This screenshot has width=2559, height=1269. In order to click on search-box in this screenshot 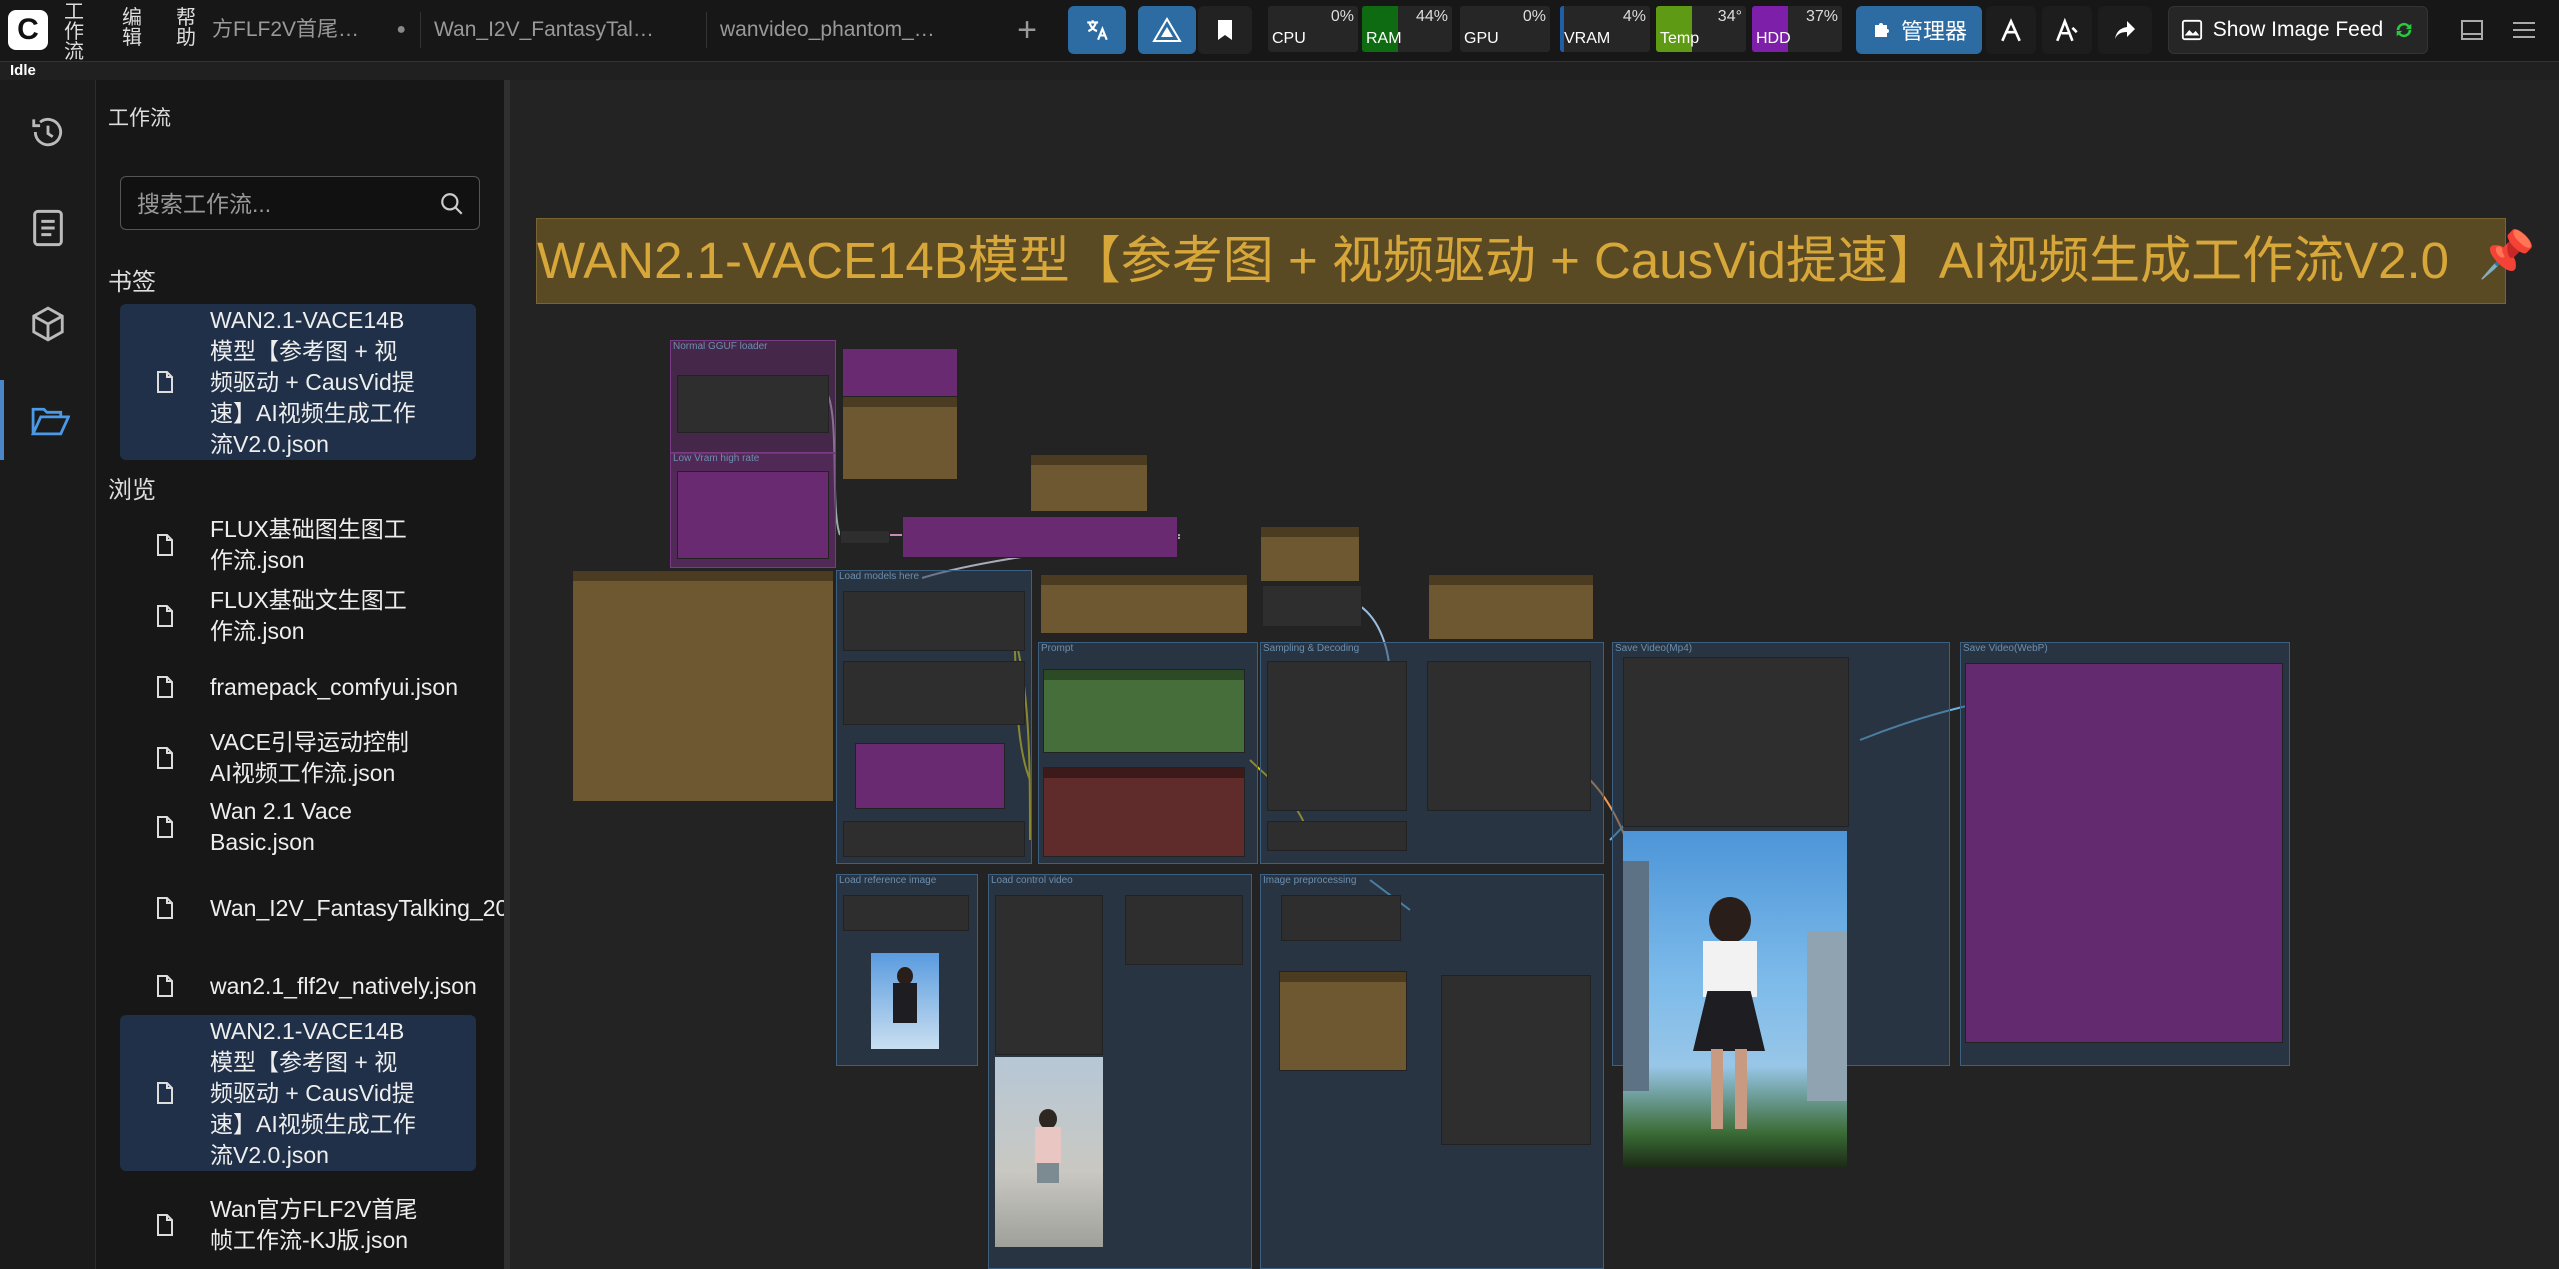, I will do `click(300, 203)`.